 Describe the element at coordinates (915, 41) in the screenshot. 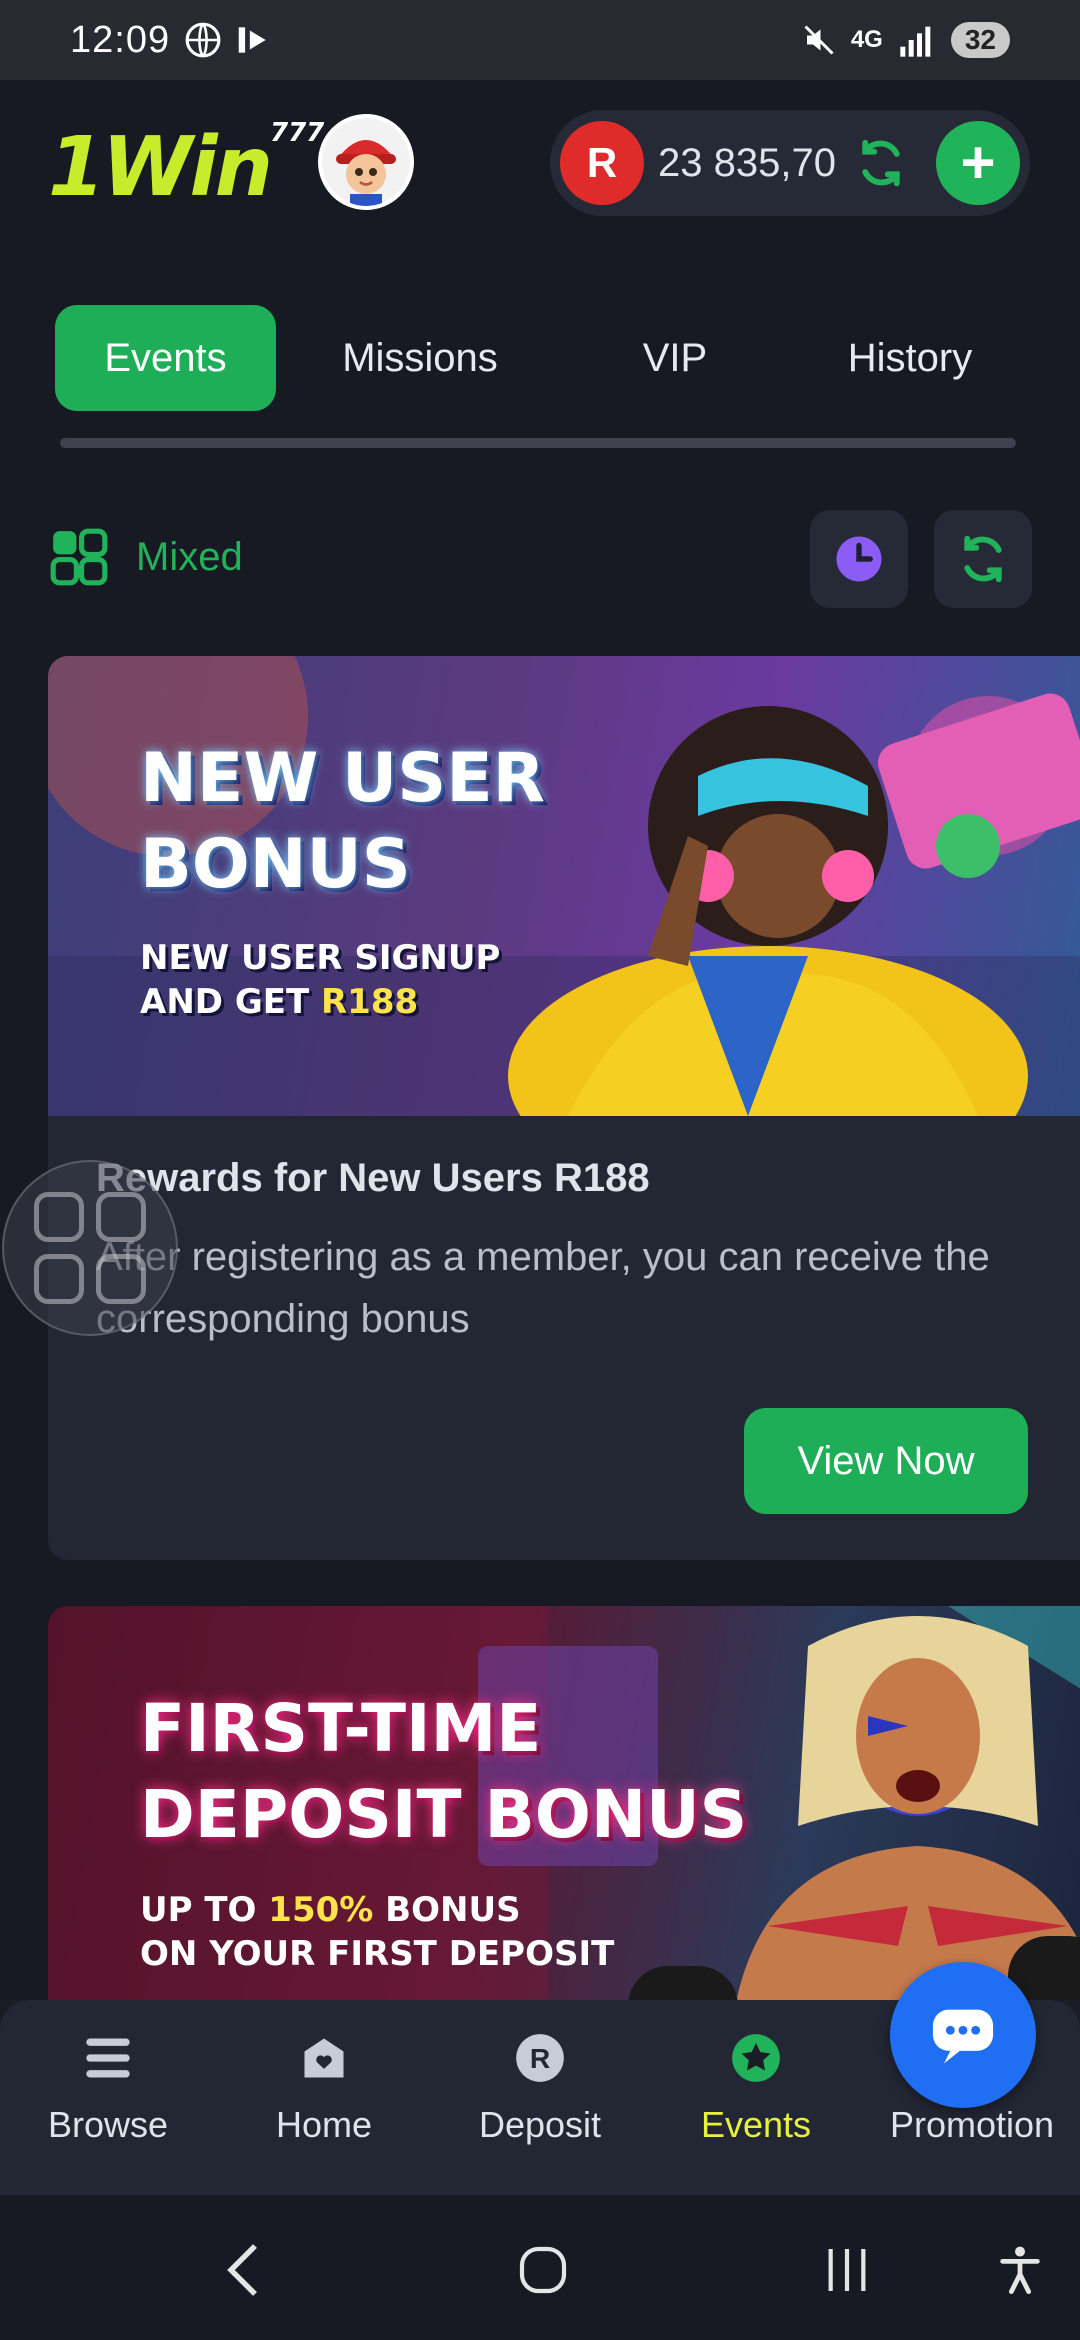

I see `signal-icon` at that location.